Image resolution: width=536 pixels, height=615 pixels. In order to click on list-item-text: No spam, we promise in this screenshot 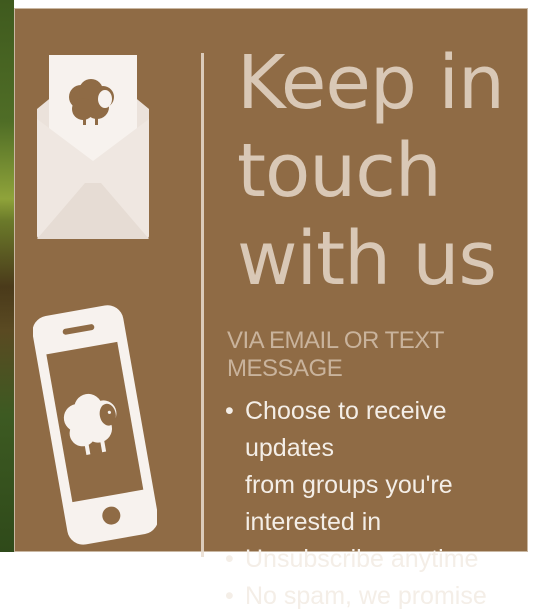, I will do `click(366, 596)`.